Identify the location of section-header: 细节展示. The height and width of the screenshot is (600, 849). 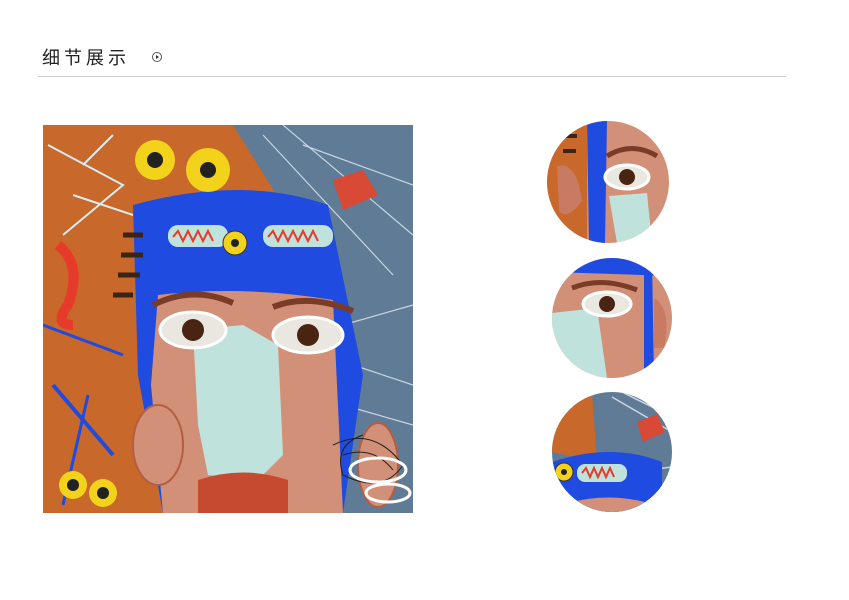
(102, 57).